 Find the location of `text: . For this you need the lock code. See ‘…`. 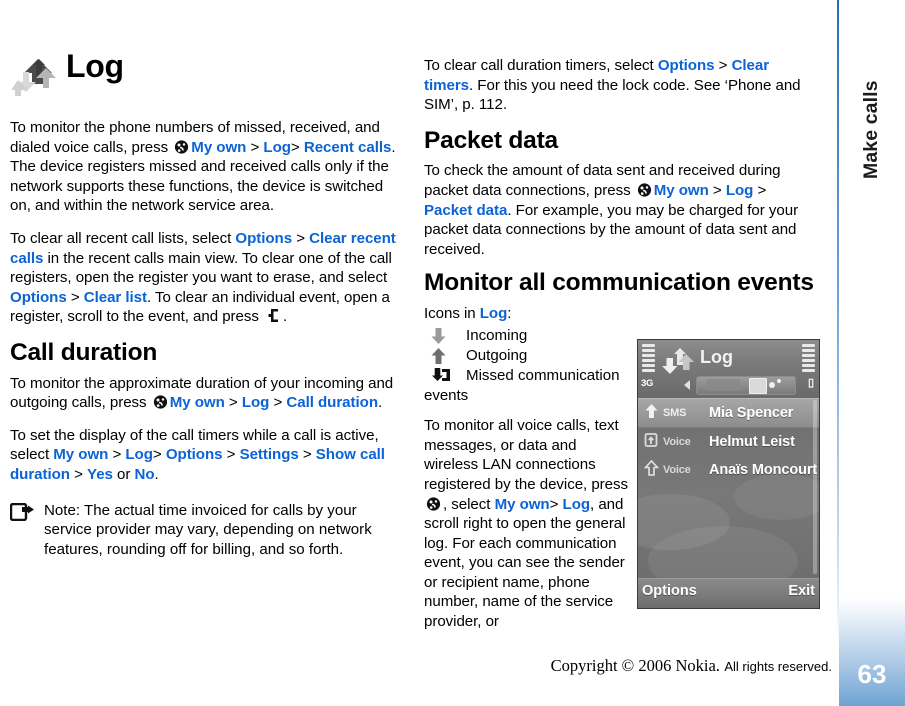

text: . For this you need the lock code. See ‘… is located at coordinates (612, 95).